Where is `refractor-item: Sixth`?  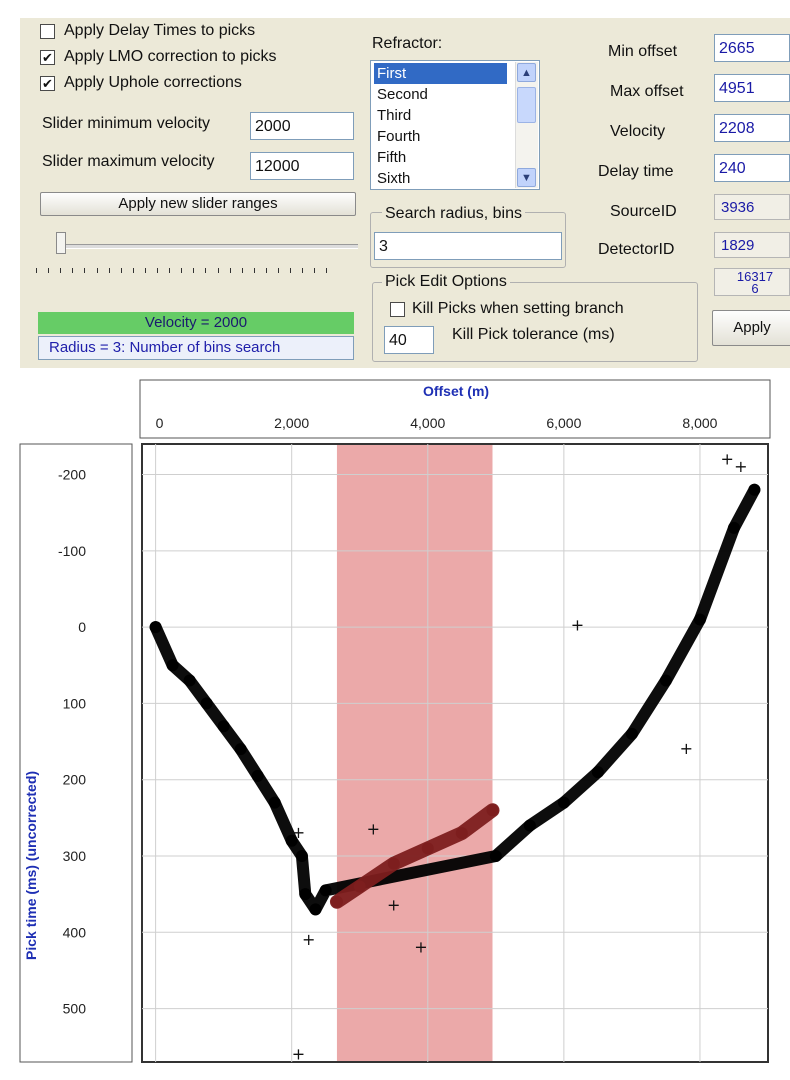
refractor-item: Sixth is located at coordinates (393, 178).